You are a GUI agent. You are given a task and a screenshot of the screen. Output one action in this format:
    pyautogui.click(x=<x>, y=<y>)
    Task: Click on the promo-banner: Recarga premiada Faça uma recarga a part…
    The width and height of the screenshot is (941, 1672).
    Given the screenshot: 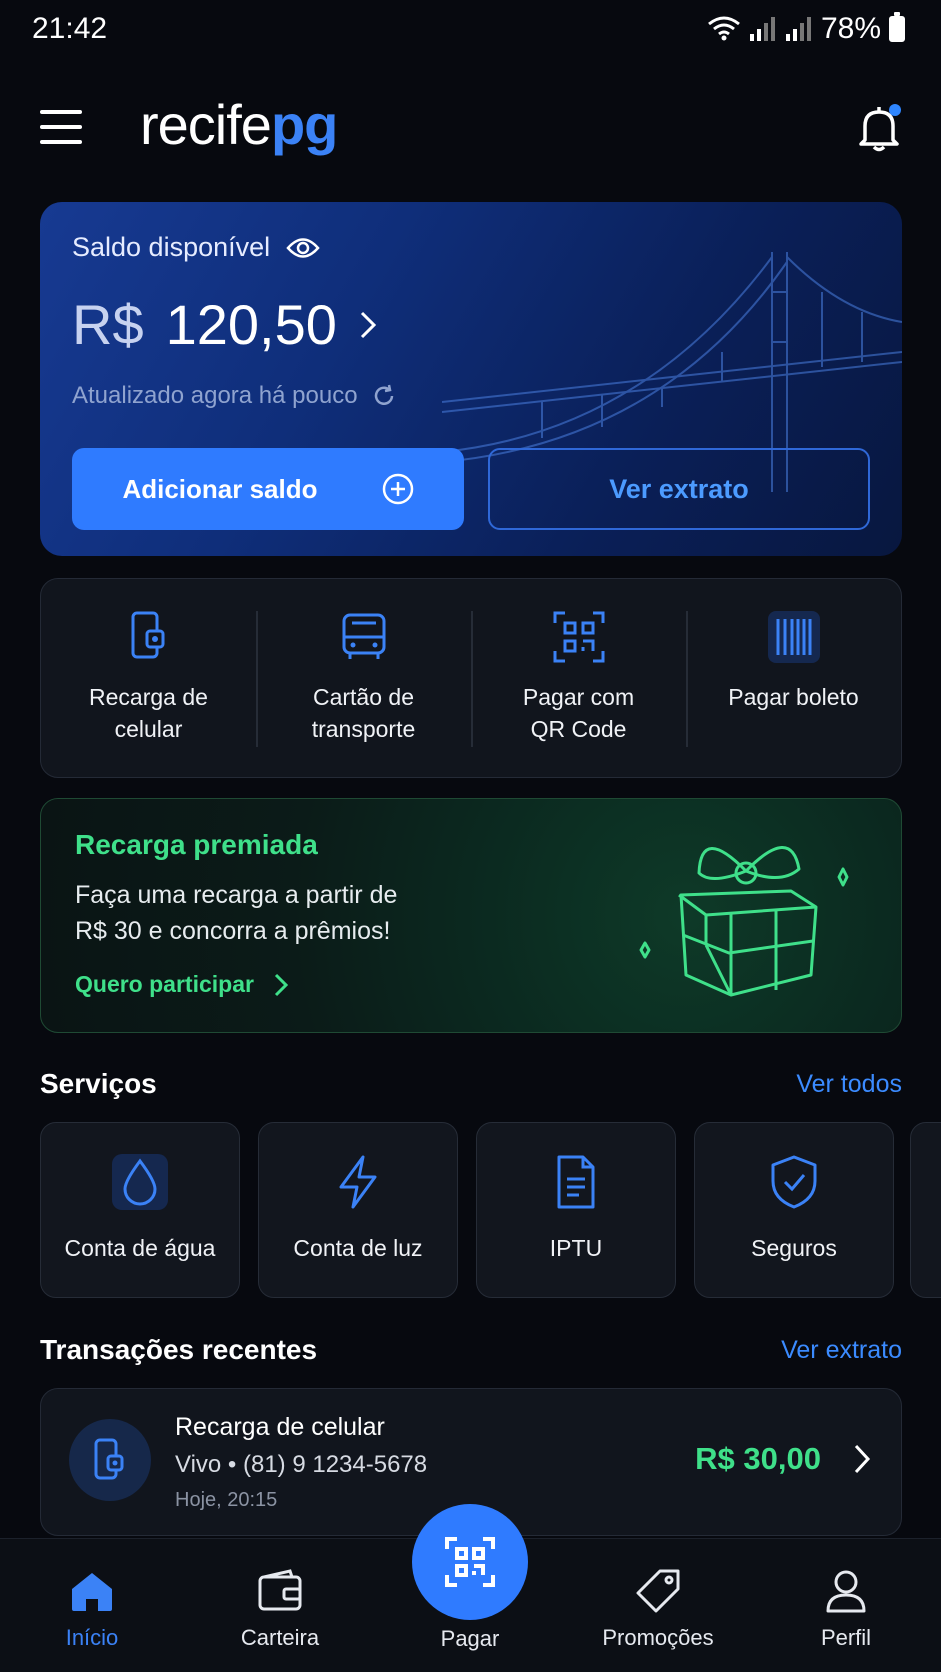 What is the action you would take?
    pyautogui.click(x=471, y=915)
    